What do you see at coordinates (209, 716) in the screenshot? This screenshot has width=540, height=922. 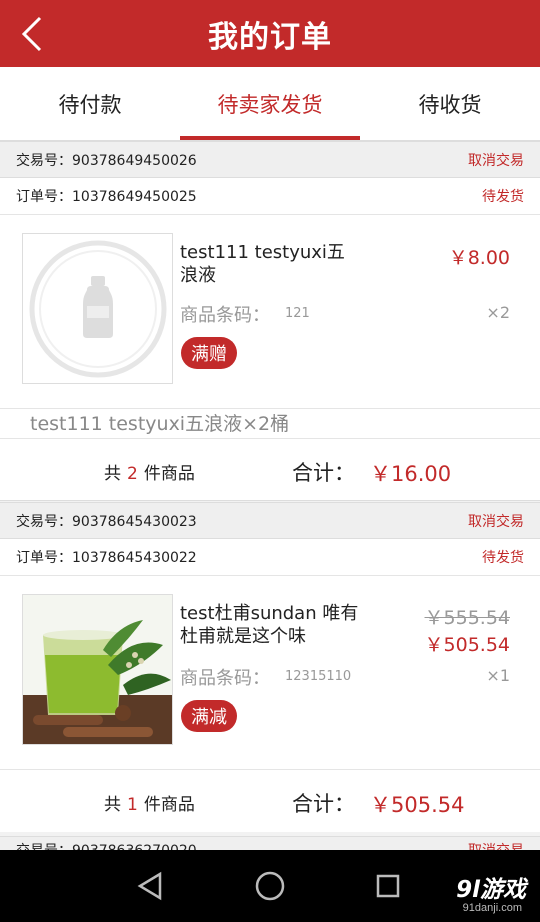 I see `promo-badge: 满减` at bounding box center [209, 716].